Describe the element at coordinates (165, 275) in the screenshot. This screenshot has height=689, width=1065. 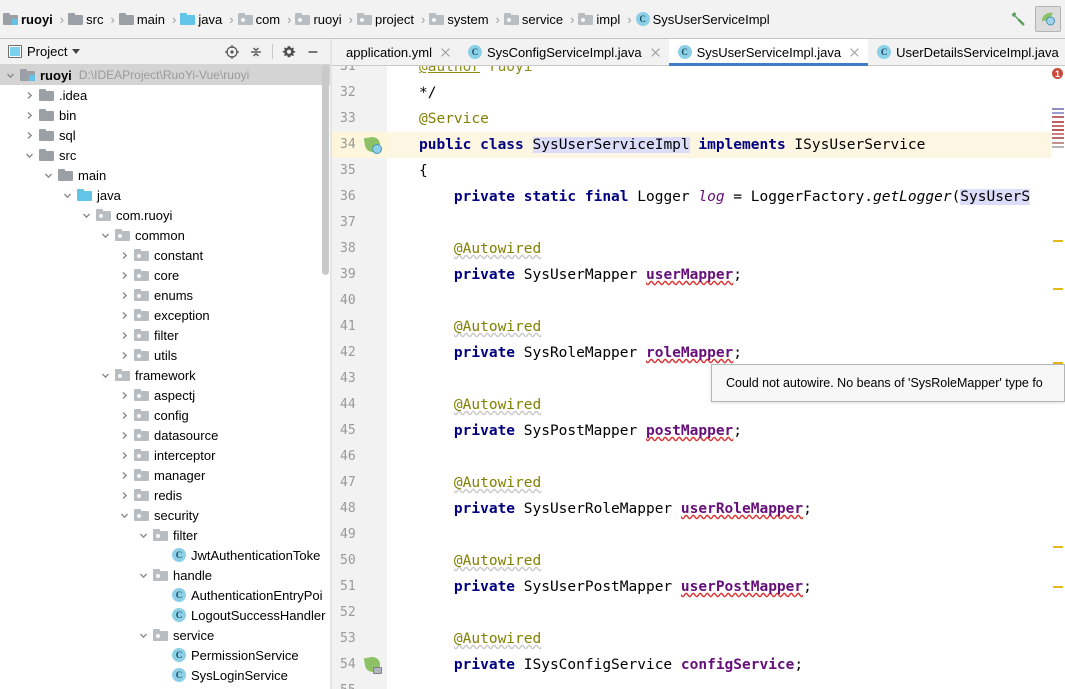
I see `tree-item-core: core` at that location.